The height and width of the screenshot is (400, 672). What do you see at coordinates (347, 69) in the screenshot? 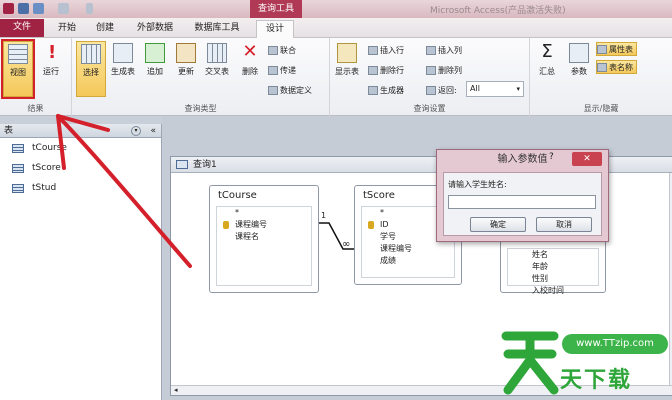
I see `show-table-button: 显示表` at bounding box center [347, 69].